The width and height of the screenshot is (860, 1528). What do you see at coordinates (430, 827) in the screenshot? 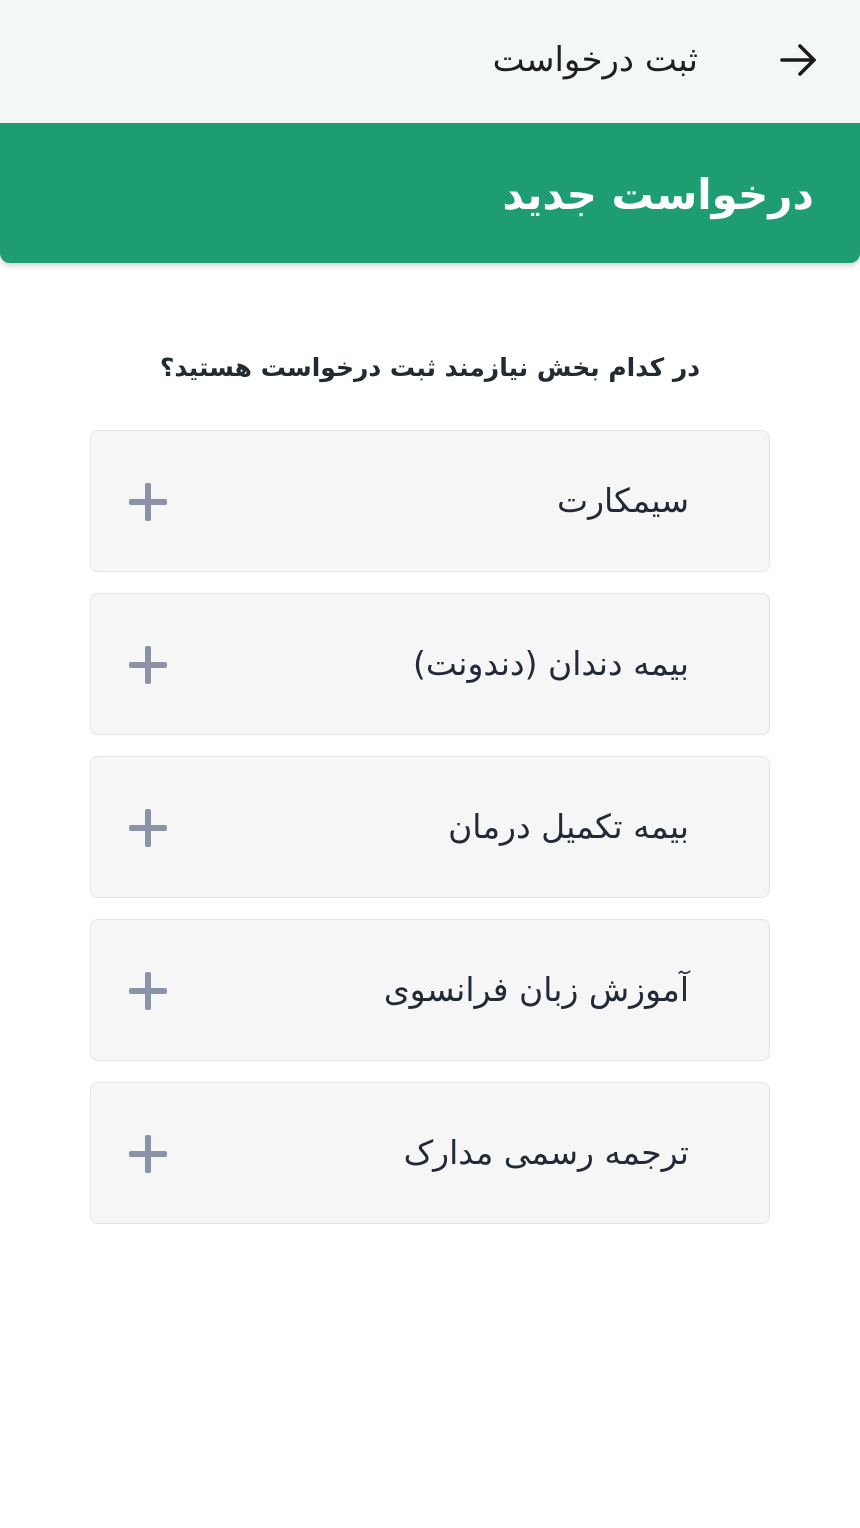
I see `option-supplementary-insurance: بیمه تکمیل درمان` at bounding box center [430, 827].